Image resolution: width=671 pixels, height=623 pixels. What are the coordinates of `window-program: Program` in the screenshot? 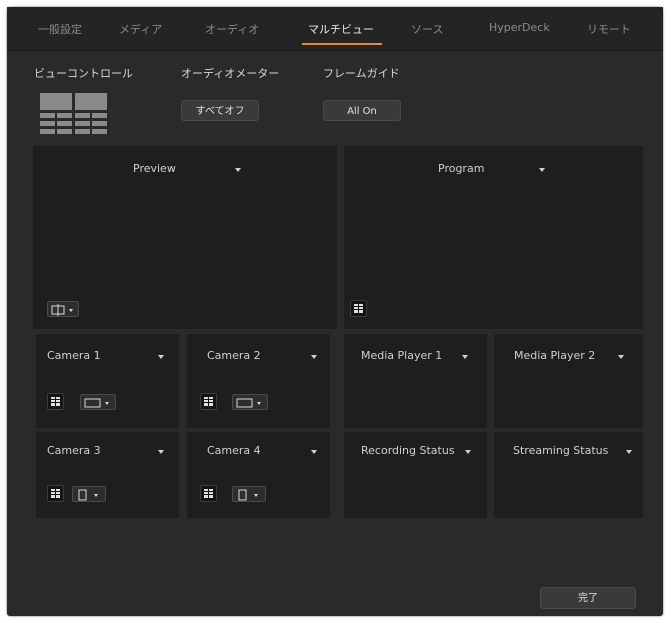 It's located at (493, 237).